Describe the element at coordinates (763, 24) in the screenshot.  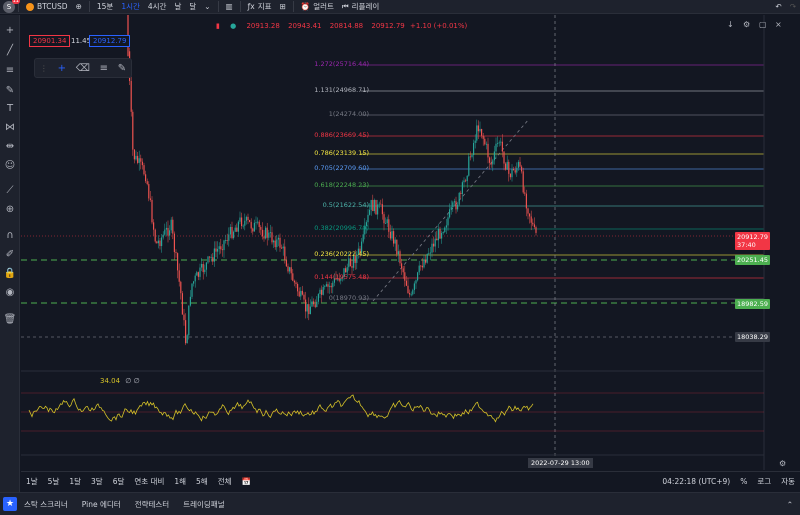
I see `maximize-icon: ▢` at that location.